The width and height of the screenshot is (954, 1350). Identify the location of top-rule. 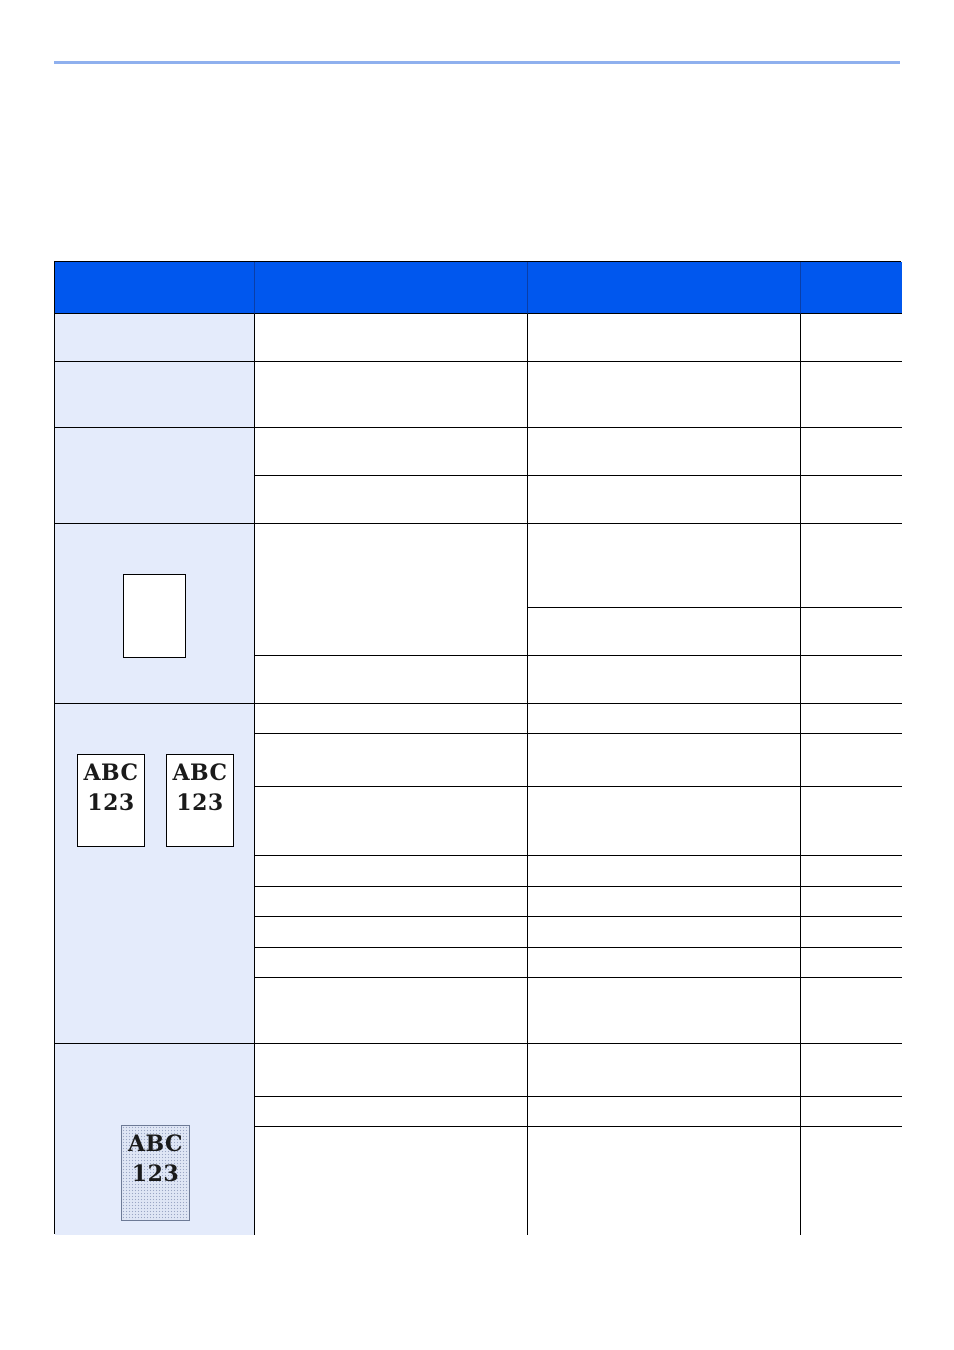
(477, 62).